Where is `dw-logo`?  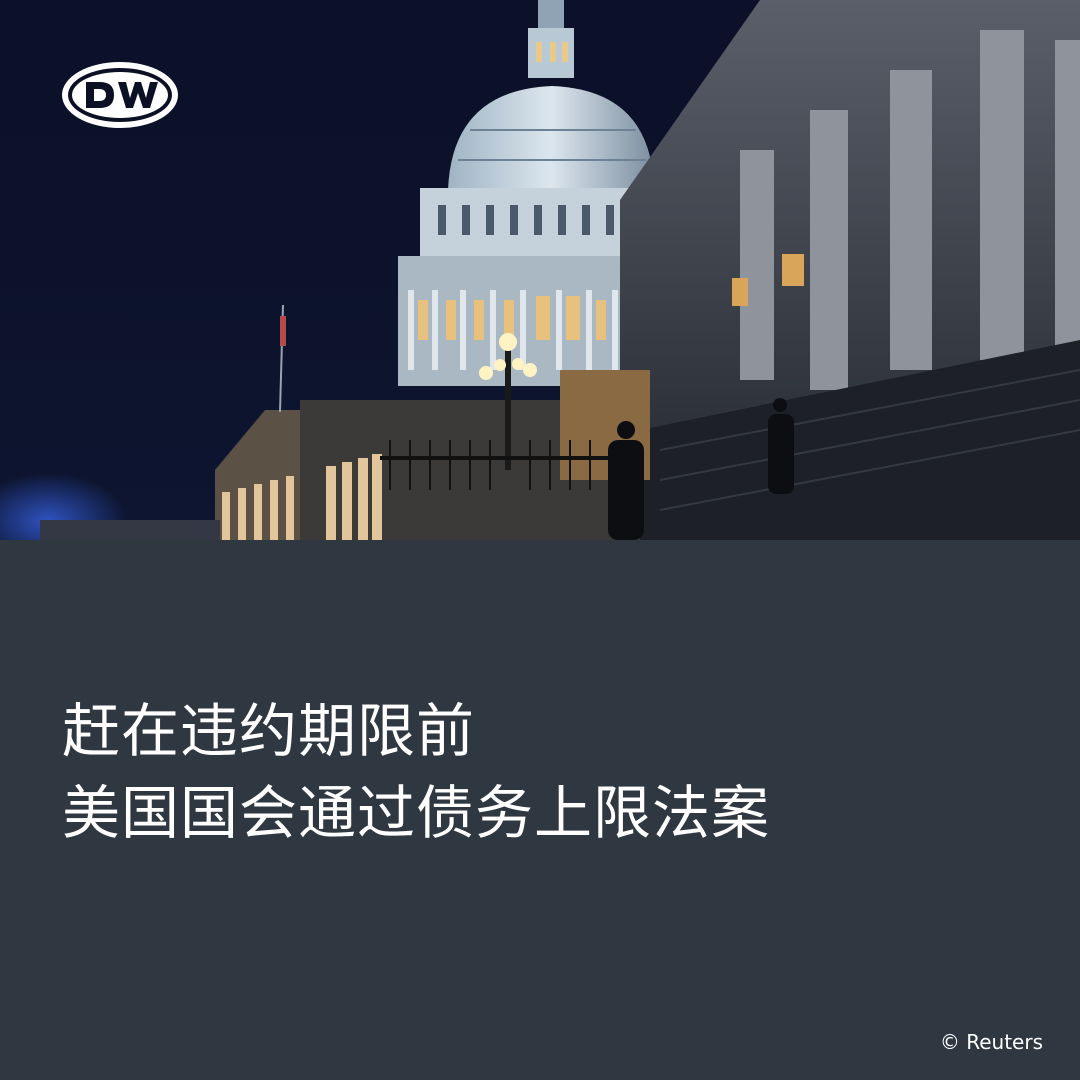
dw-logo is located at coordinates (120, 95).